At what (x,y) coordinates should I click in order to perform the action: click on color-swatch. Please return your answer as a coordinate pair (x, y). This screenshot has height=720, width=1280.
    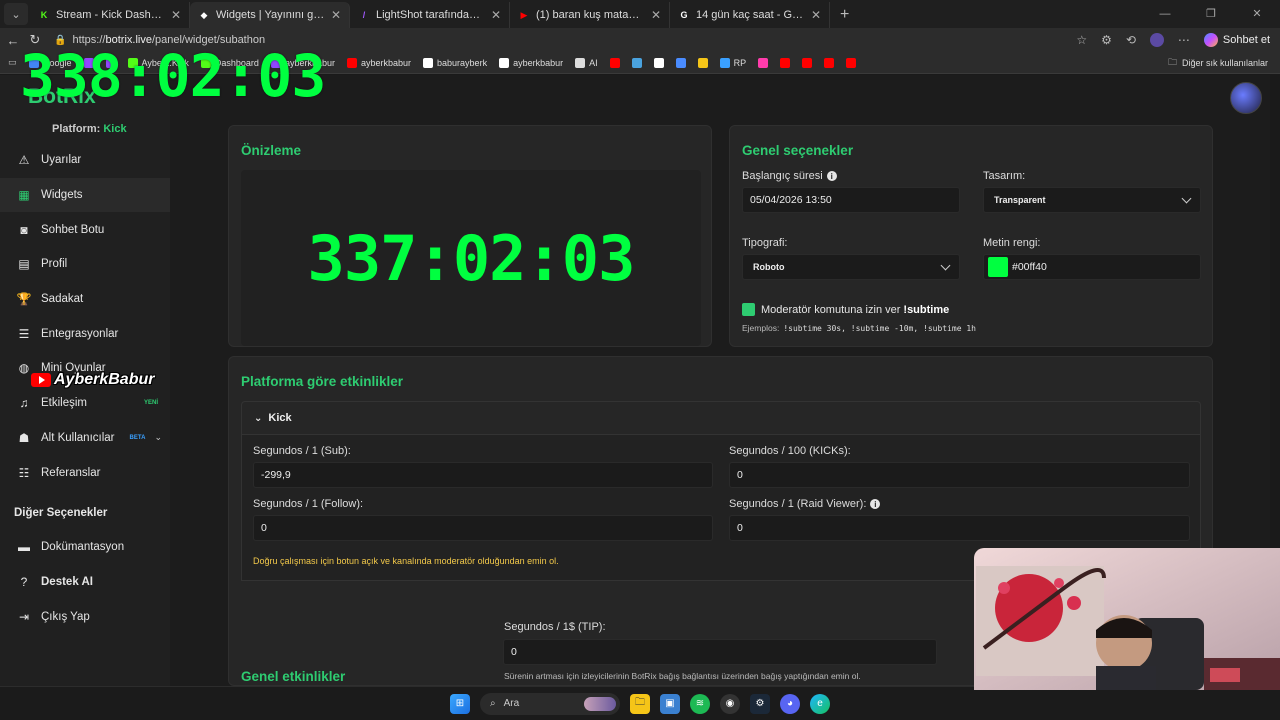
    Looking at the image, I should click on (998, 267).